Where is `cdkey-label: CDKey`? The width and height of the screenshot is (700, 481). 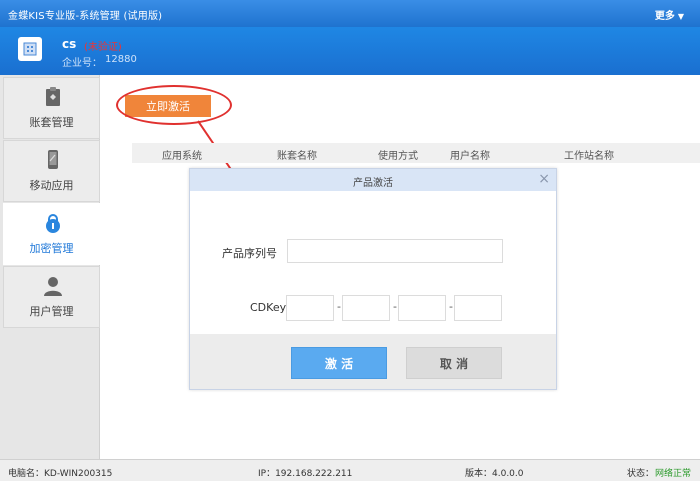 cdkey-label: CDKey is located at coordinates (268, 307).